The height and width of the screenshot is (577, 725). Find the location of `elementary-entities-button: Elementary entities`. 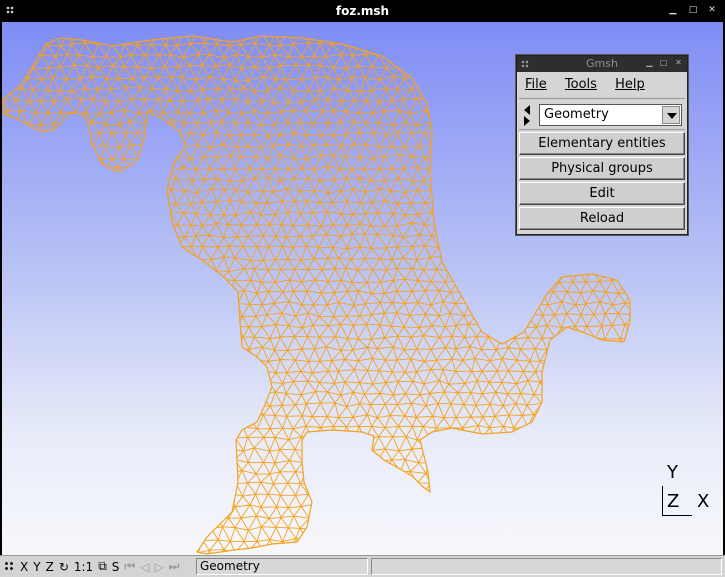

elementary-entities-button: Elementary entities is located at coordinates (602, 143).